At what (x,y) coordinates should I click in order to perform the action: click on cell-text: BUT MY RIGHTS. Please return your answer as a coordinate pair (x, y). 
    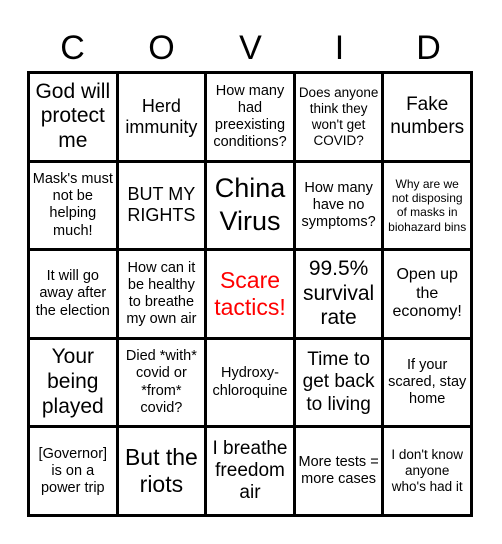
    Looking at the image, I should click on (161, 205).